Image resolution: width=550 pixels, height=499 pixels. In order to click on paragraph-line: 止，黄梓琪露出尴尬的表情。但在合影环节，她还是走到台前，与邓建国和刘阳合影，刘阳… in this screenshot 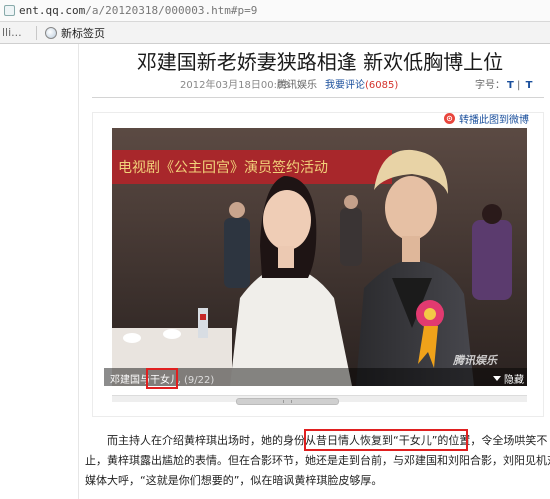, I will do `click(317, 460)`.